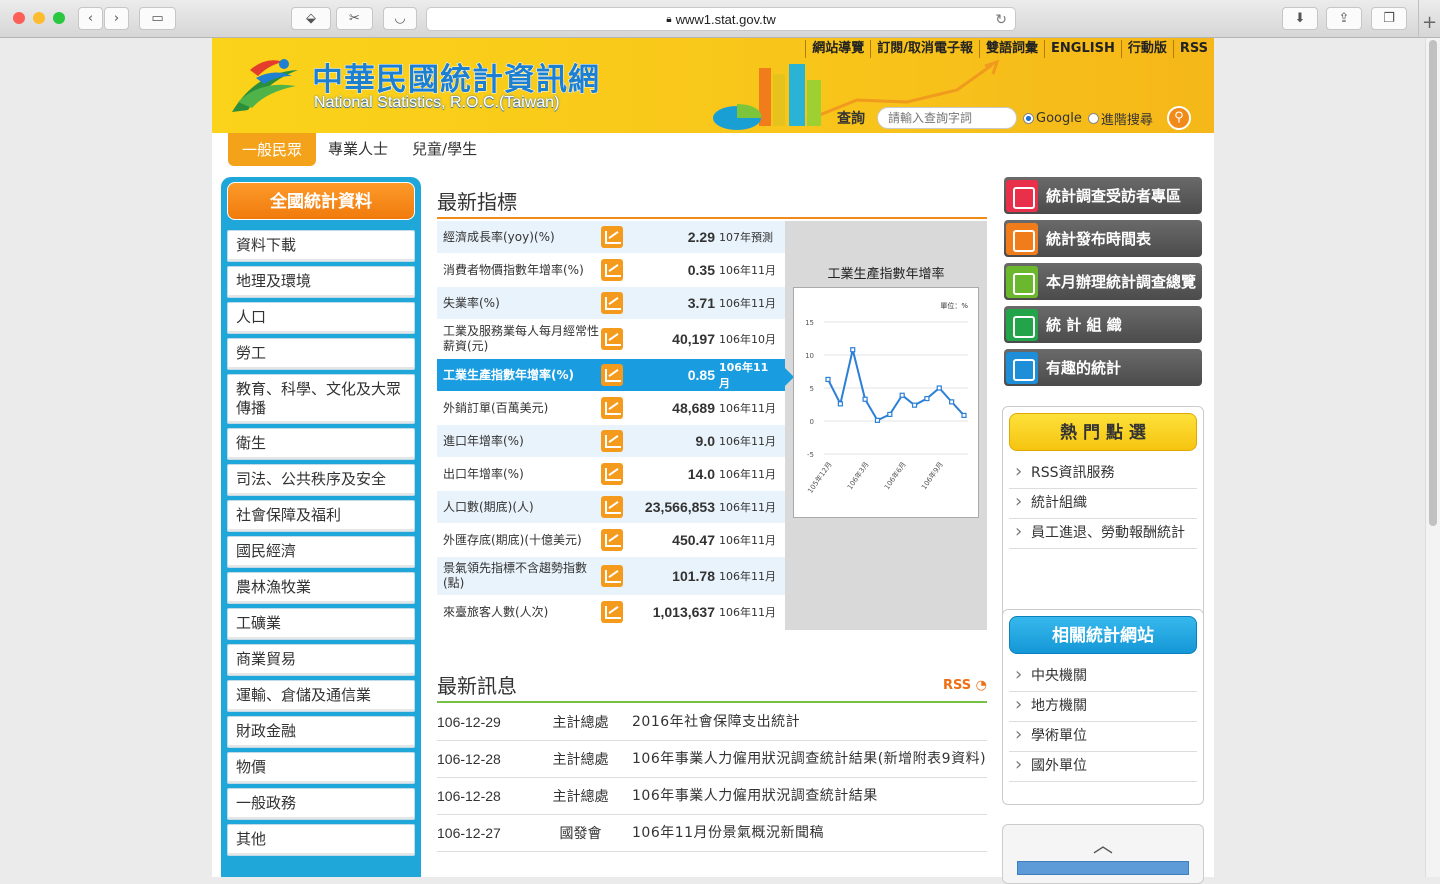 This screenshot has height=884, width=1440. I want to click on indicator-date: 106年11月, so click(747, 612).